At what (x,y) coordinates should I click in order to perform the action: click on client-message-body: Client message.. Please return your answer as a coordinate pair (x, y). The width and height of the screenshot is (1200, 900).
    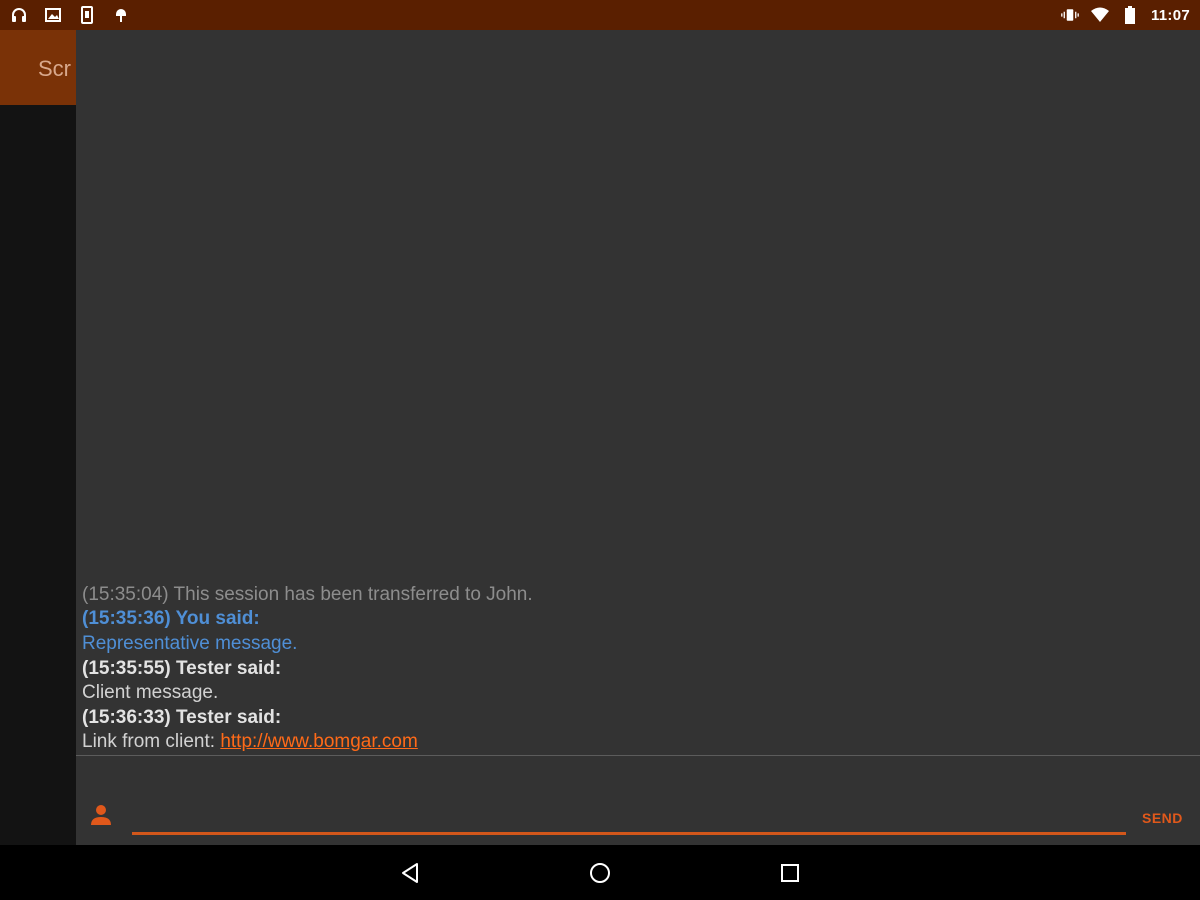
    Looking at the image, I should click on (150, 693).